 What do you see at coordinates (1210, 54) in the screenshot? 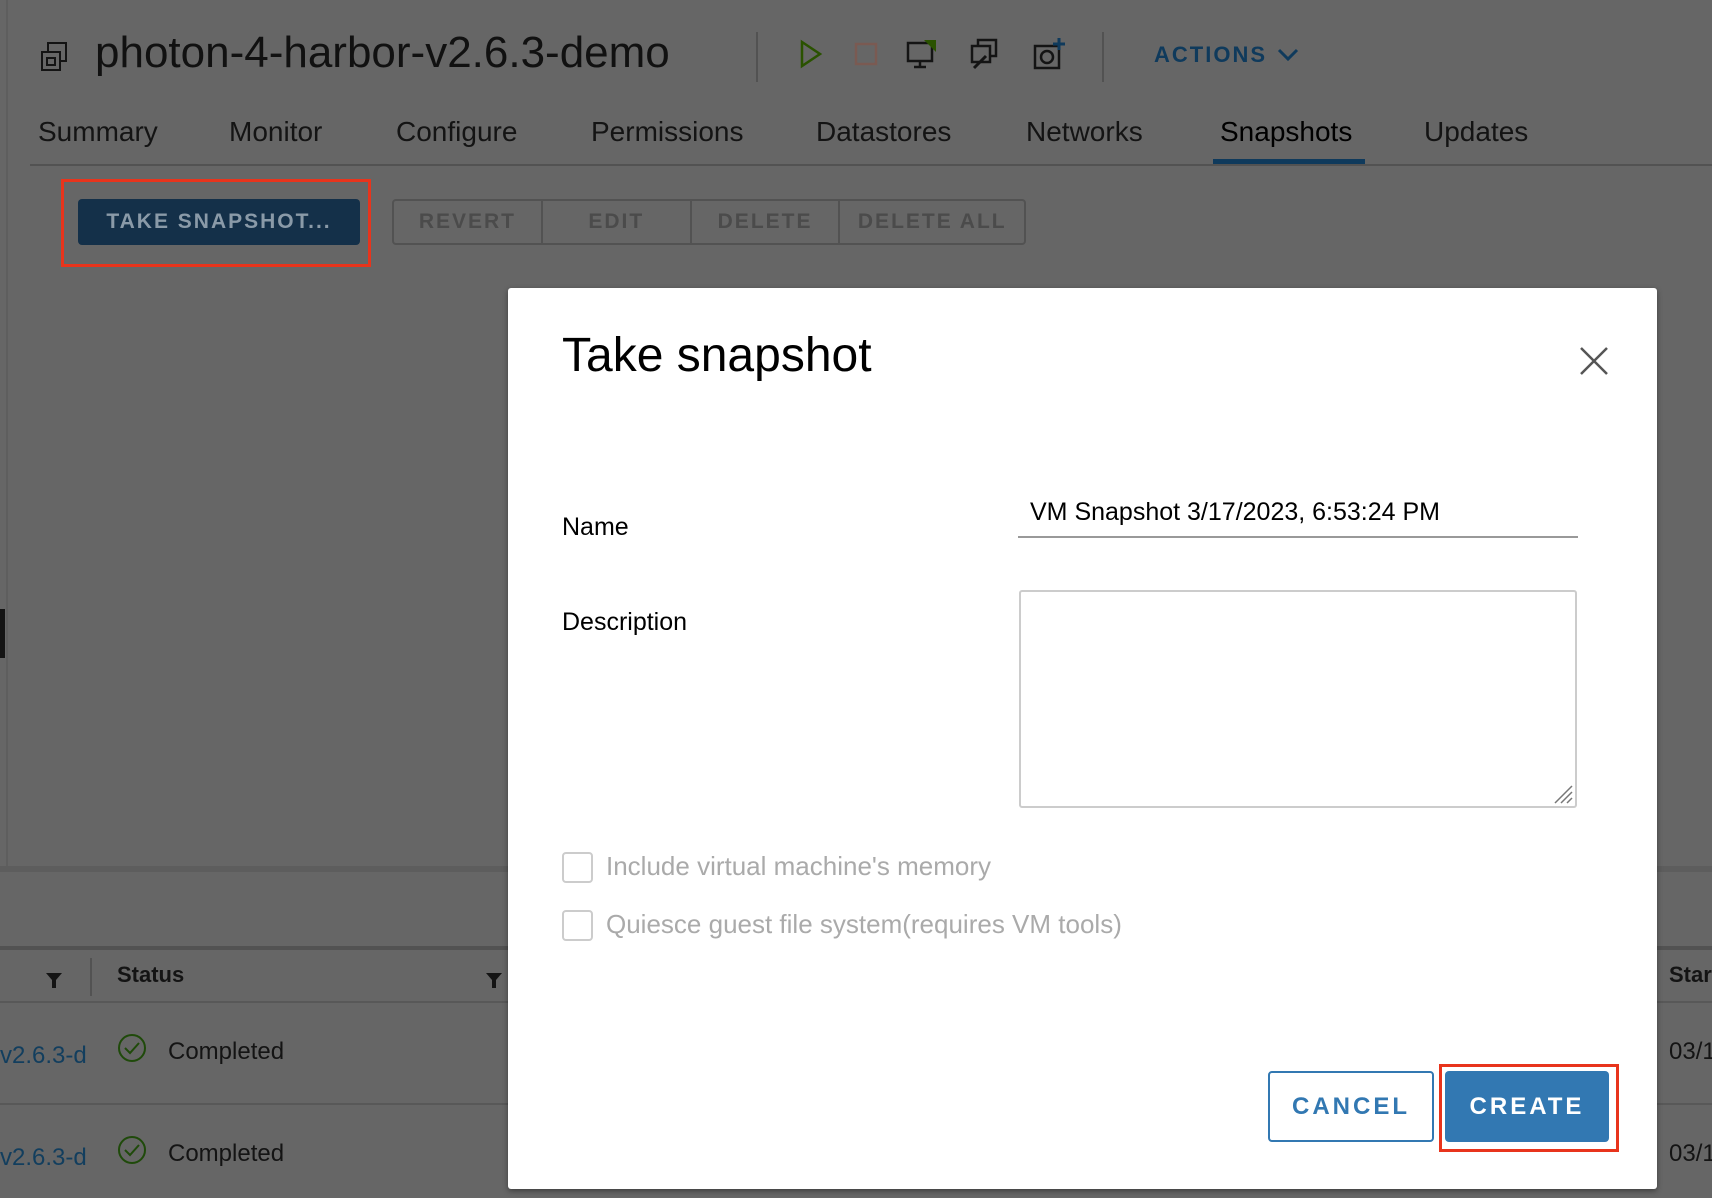
I see `actions-label: ACTIONS` at bounding box center [1210, 54].